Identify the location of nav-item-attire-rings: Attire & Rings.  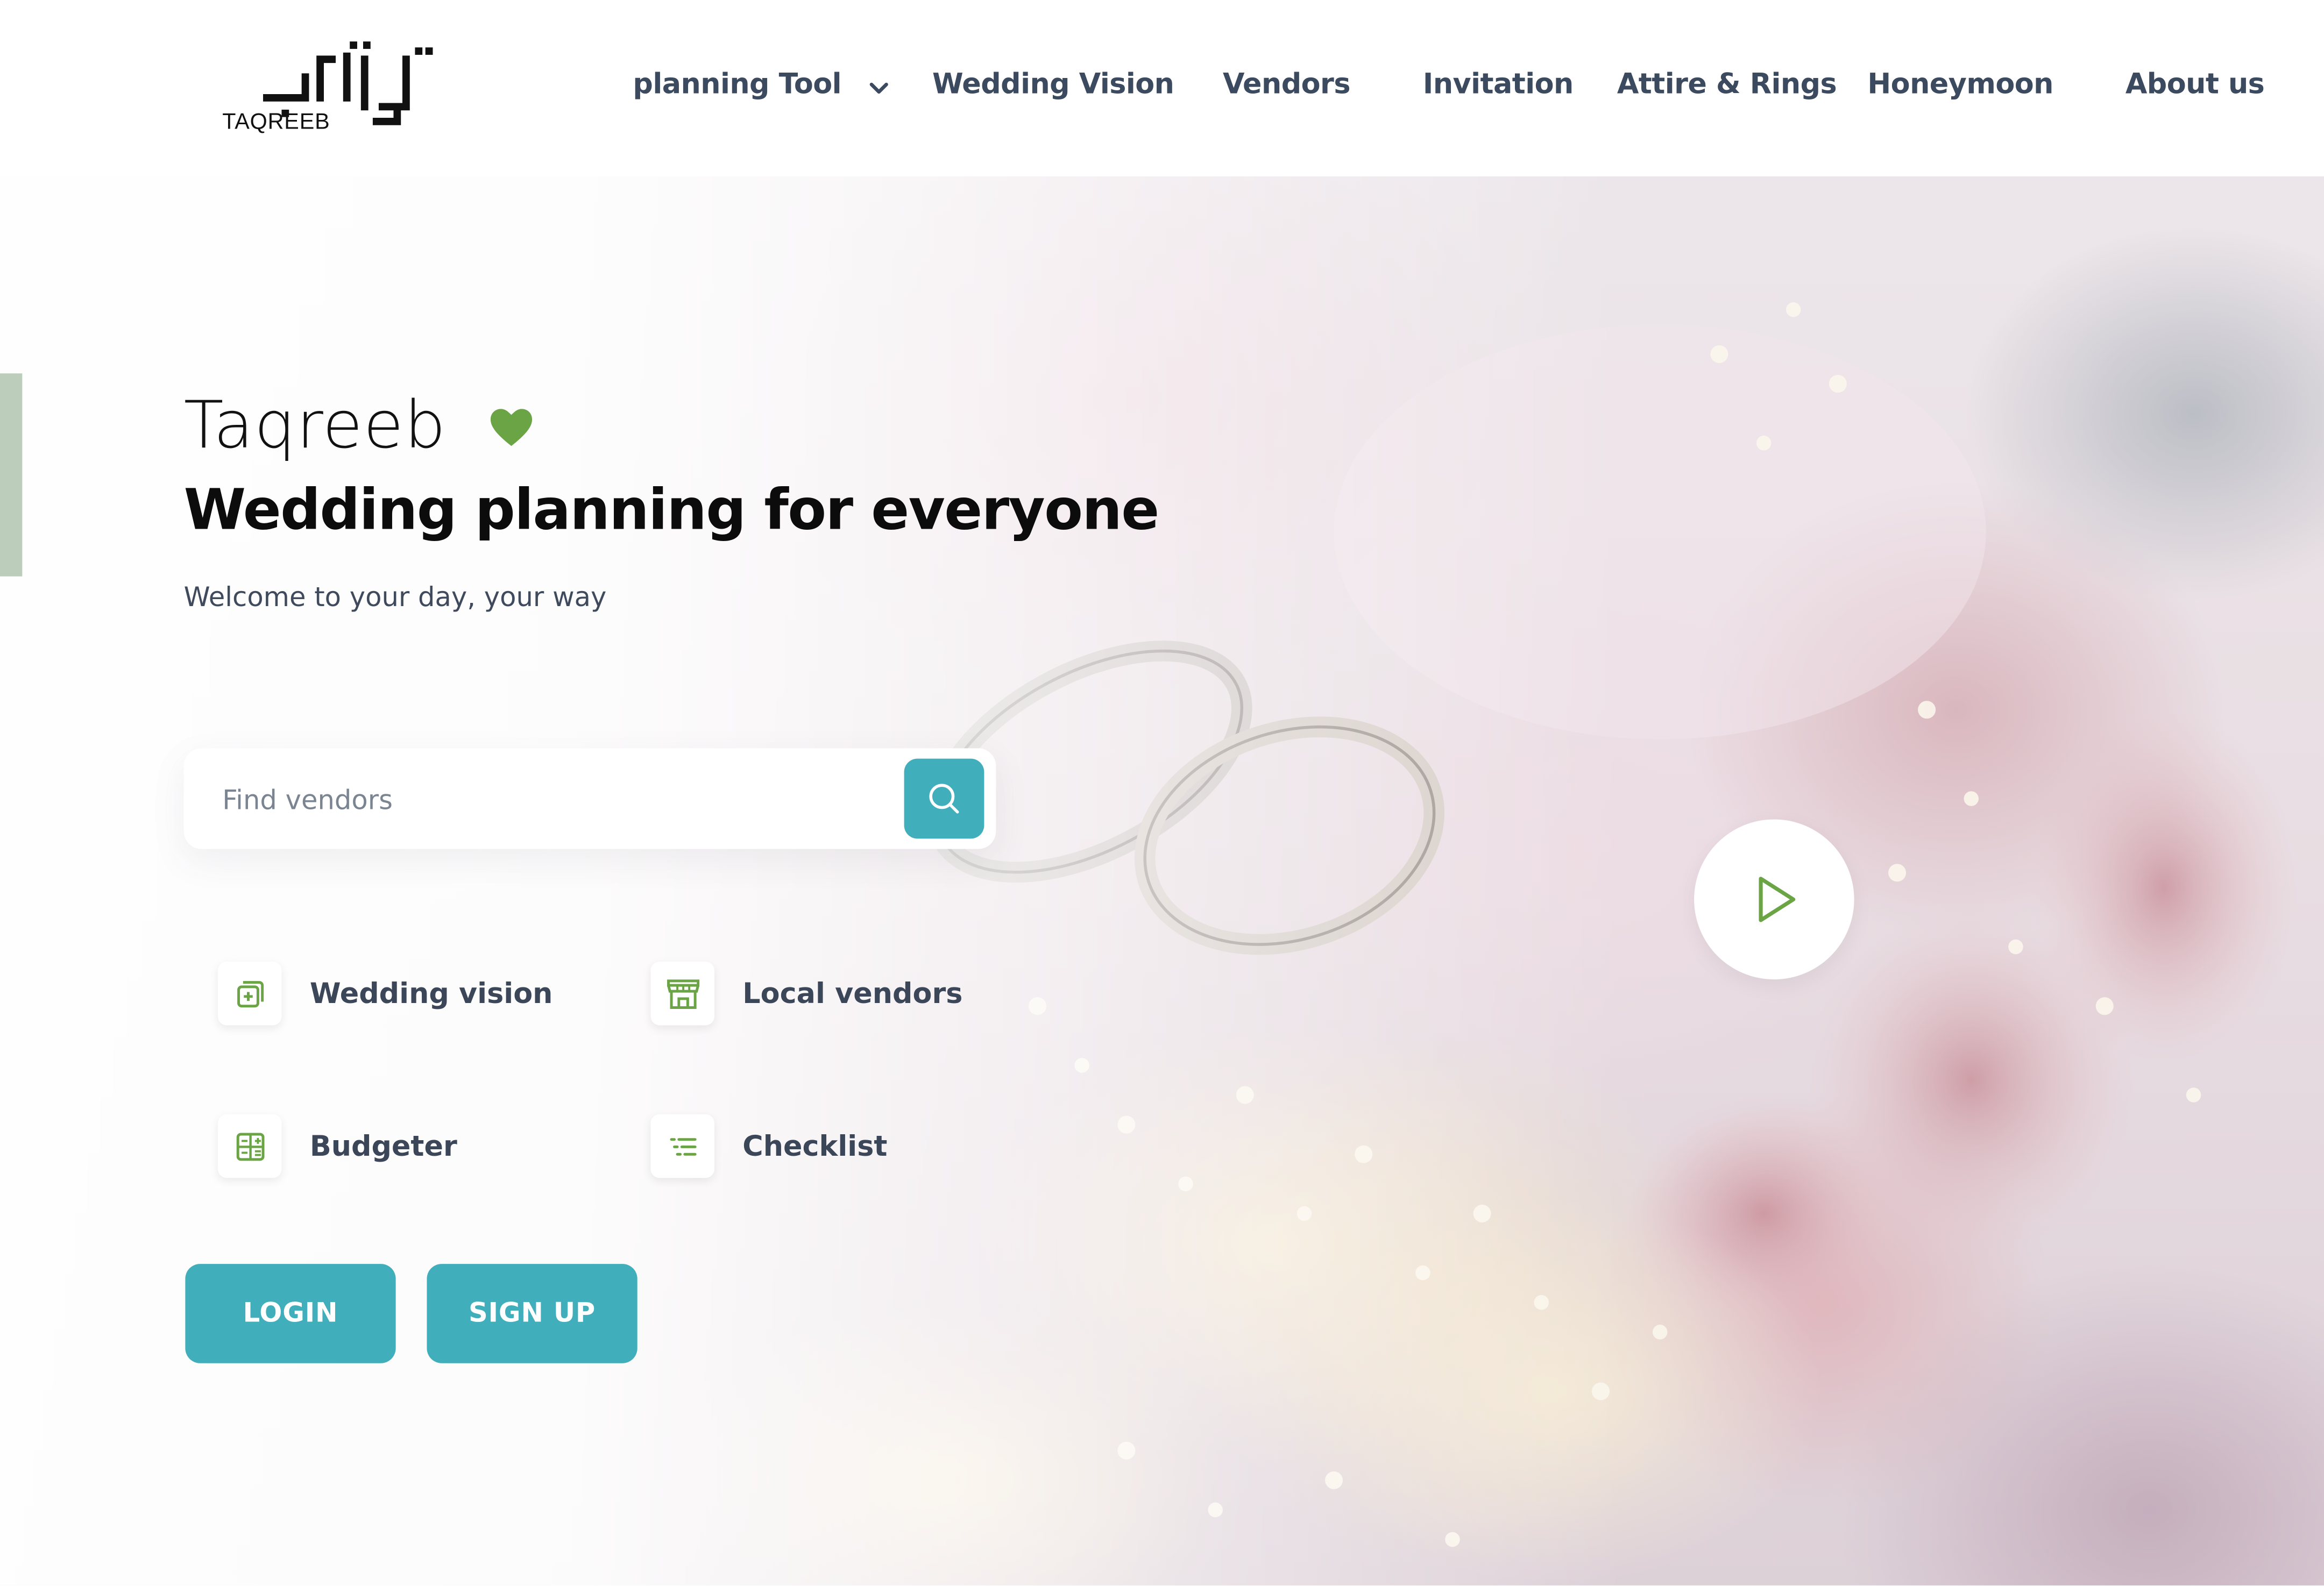
(1727, 84).